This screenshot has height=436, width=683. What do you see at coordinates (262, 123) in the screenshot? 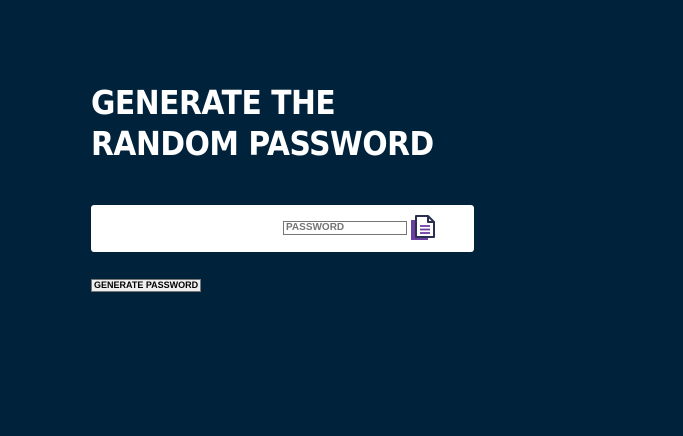
I see `page-title: GENERATE THE RANDOM PASSWORD` at bounding box center [262, 123].